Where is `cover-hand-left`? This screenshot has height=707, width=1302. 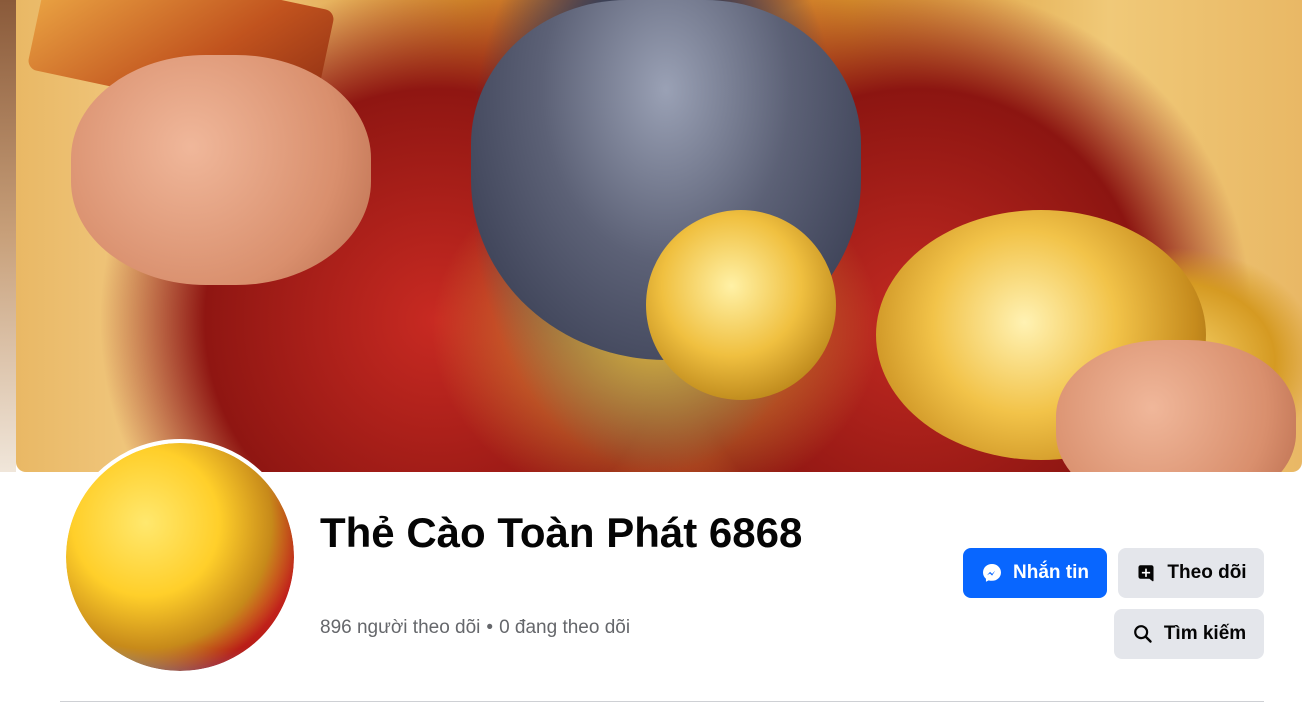
cover-hand-left is located at coordinates (221, 170).